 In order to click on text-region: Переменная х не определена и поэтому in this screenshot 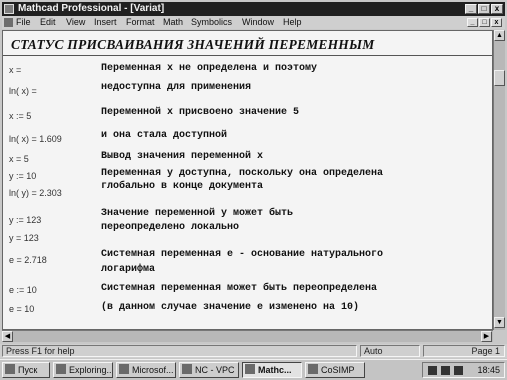, I will do `click(209, 69)`.